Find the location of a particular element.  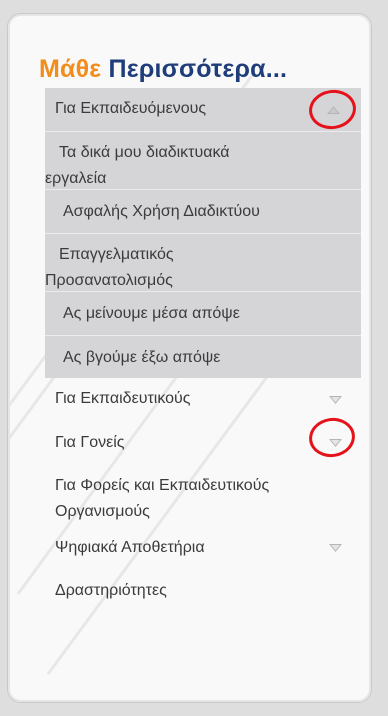

submenu-item-go-out-tonight: Ας βγούμε έξω απόψε is located at coordinates (203, 356).